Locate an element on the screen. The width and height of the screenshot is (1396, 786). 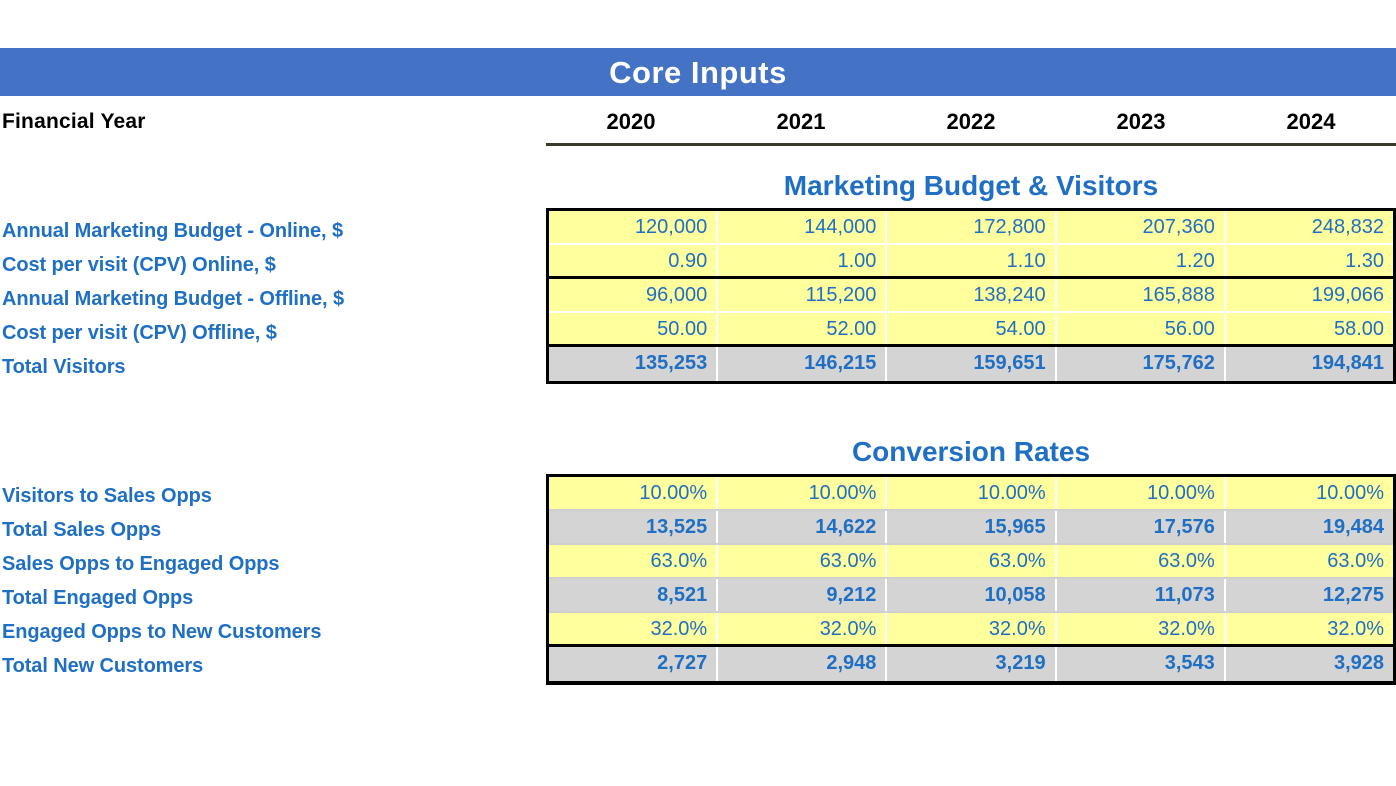
table-row: 63.0% 63.0% 63.0% 63.0% 63.0% is located at coordinates (971, 562).